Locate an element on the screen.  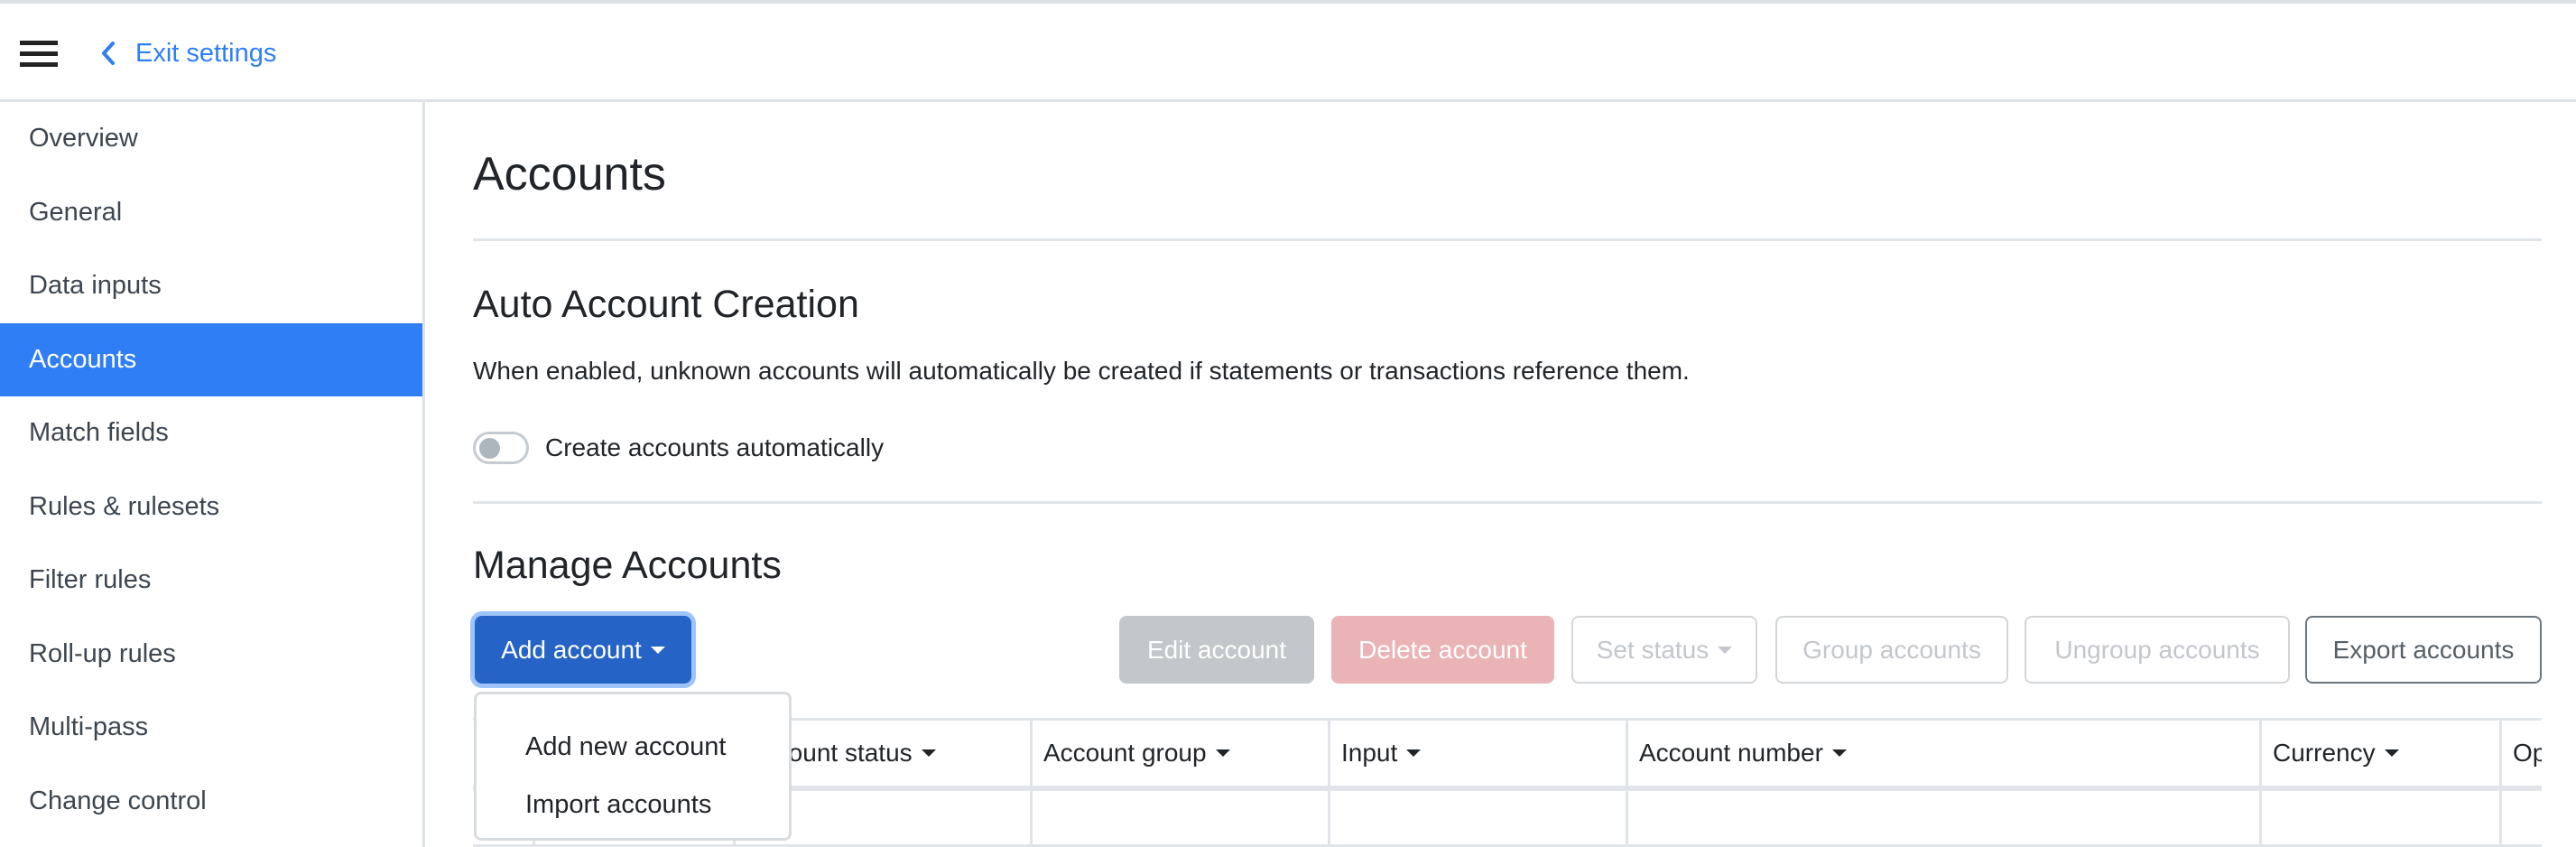
ungroup-accounts-label: Ungroup accounts is located at coordinates (2157, 650).